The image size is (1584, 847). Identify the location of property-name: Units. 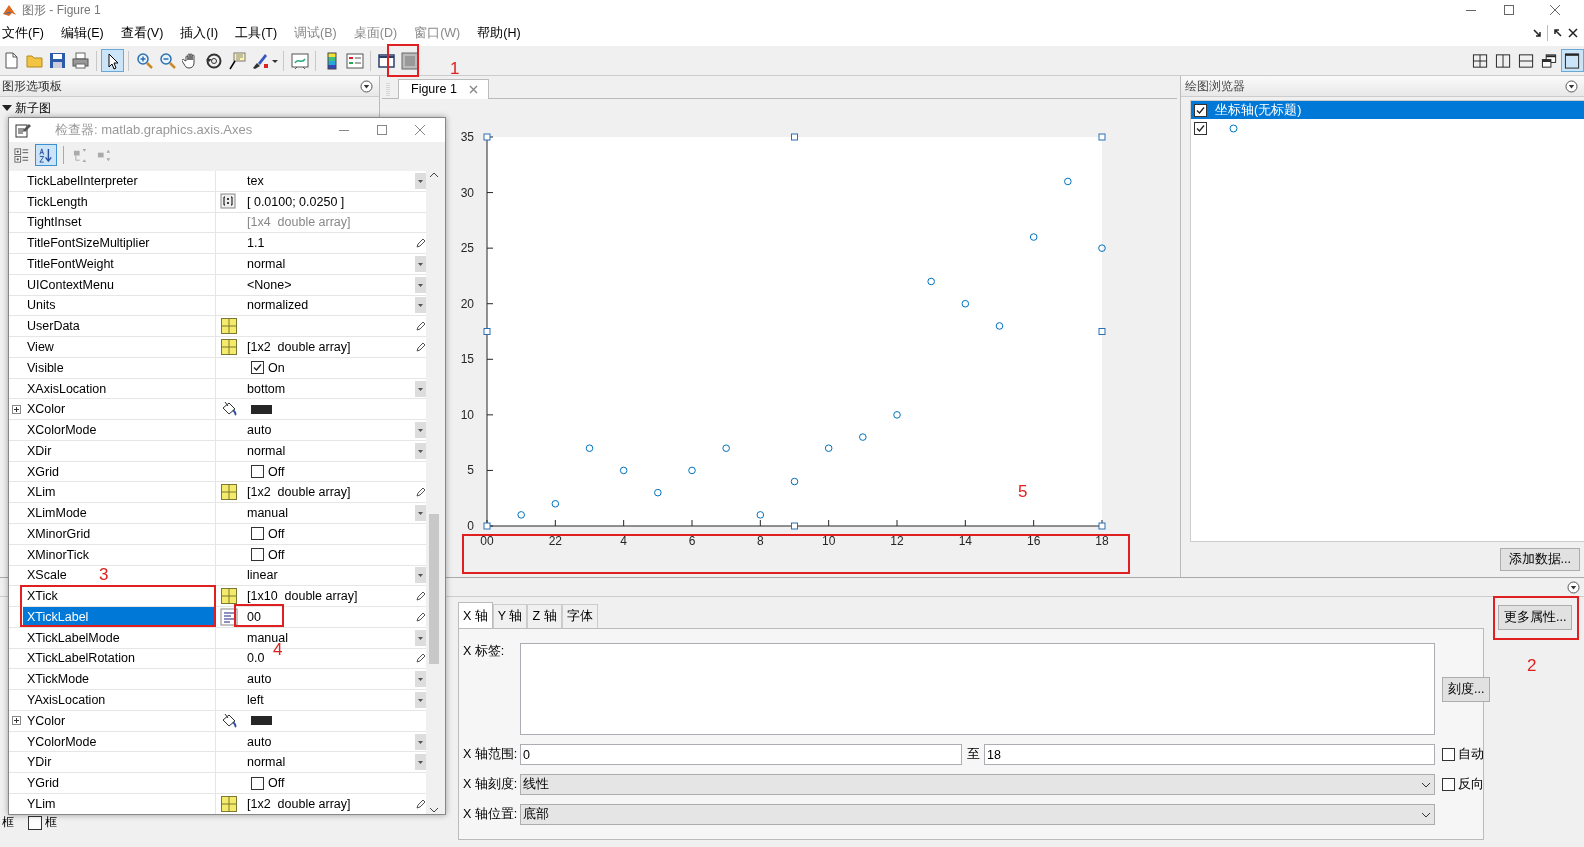
(119, 306).